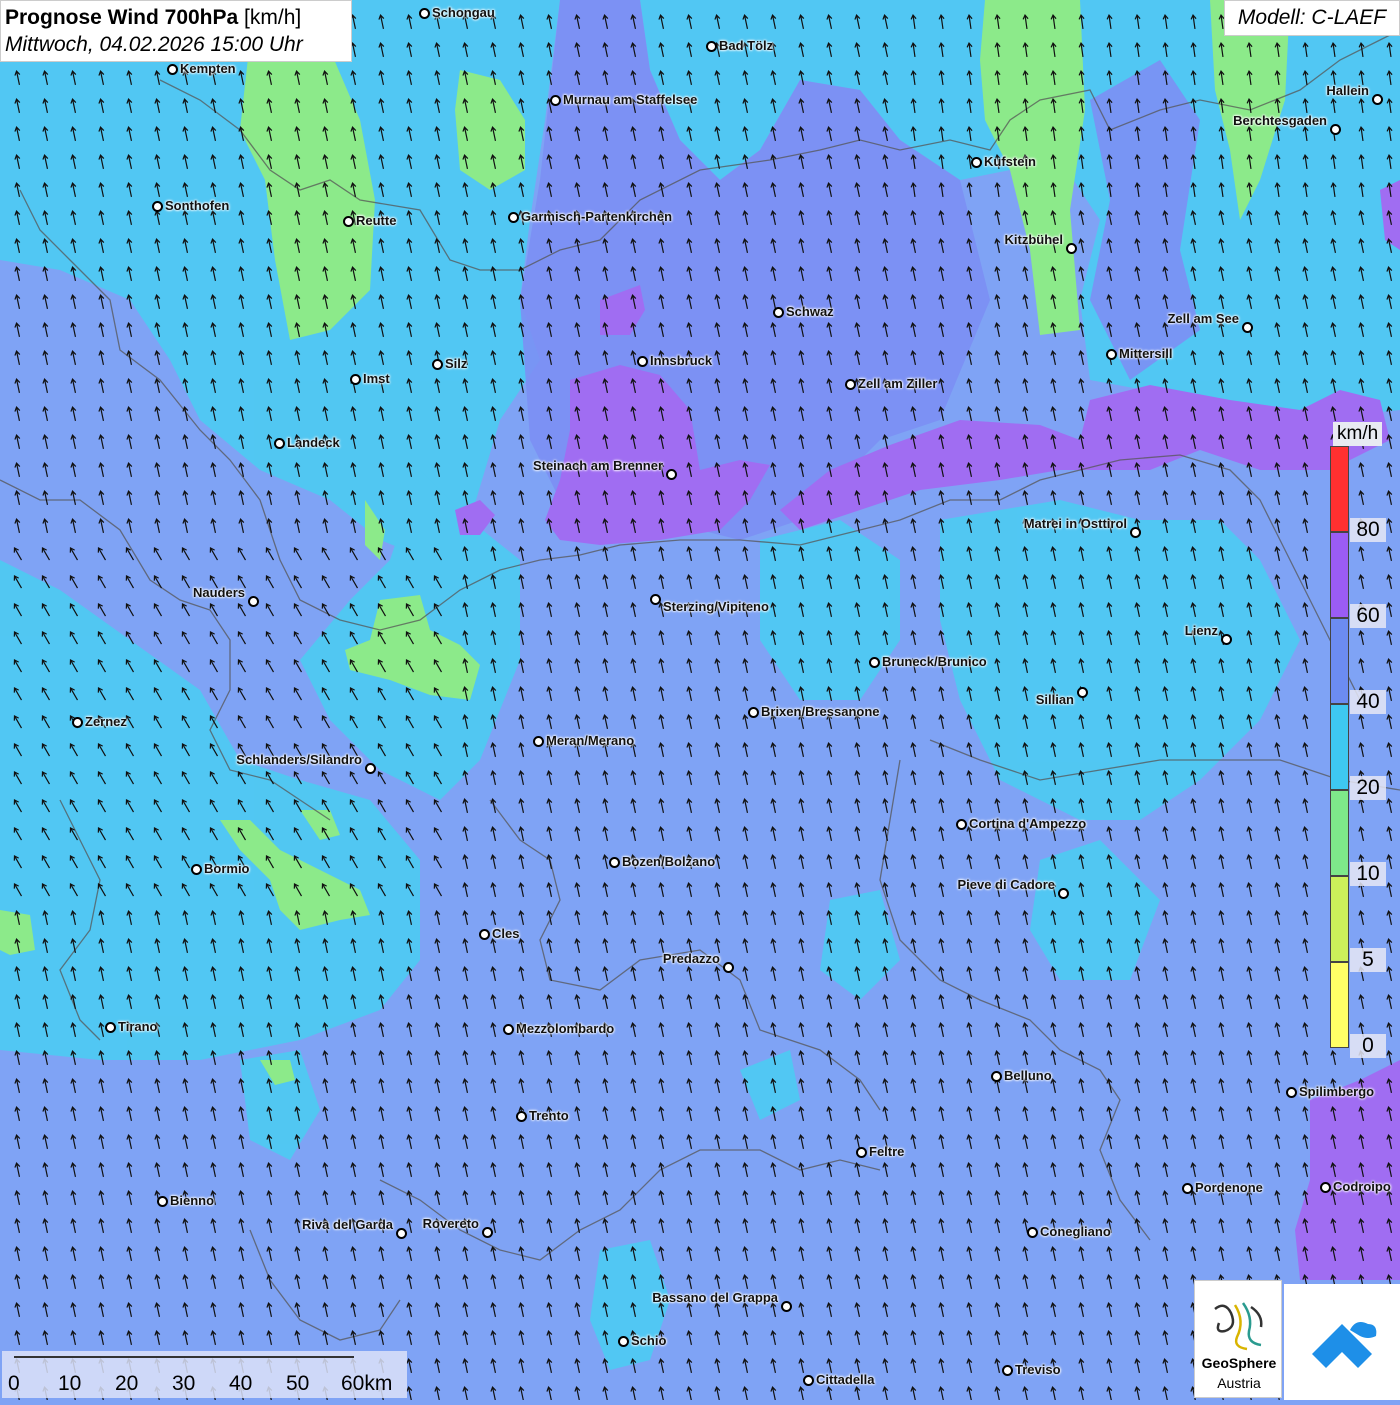 The width and height of the screenshot is (1400, 1405). I want to click on city-label: Landeck, so click(313, 442).